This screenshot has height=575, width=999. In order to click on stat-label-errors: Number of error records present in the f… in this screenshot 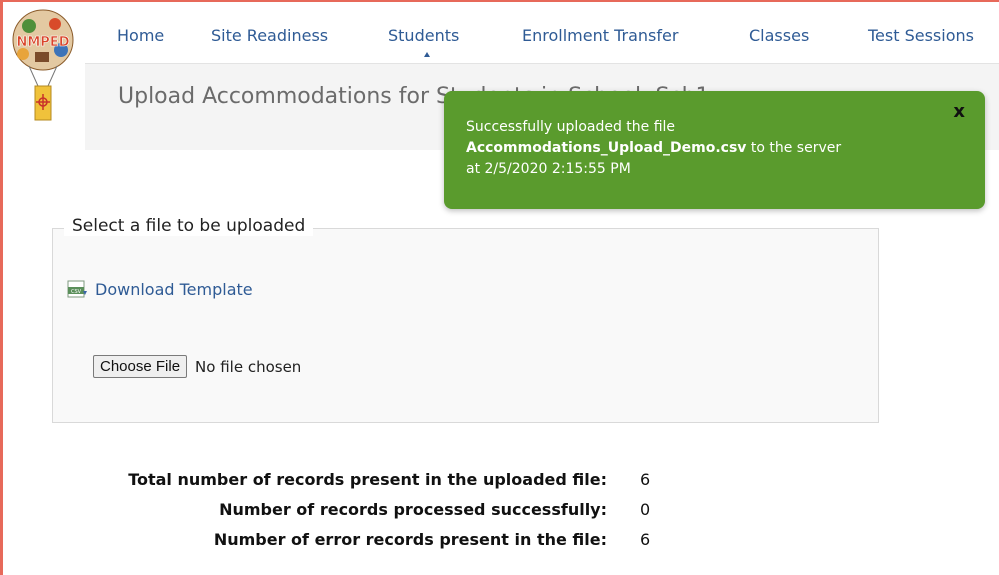, I will do `click(410, 539)`.